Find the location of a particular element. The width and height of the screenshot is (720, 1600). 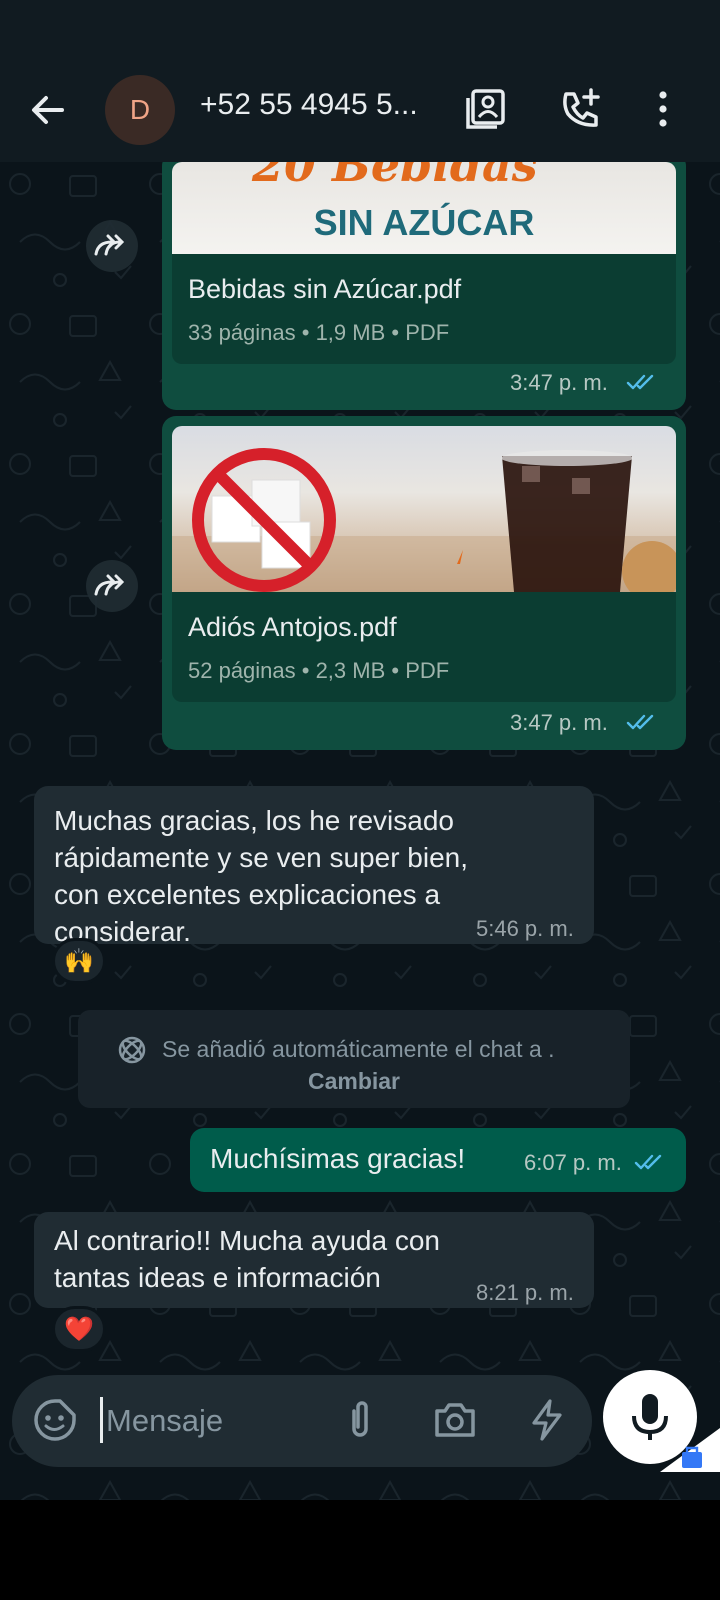

message-composer: Mensaje is located at coordinates (302, 1421).